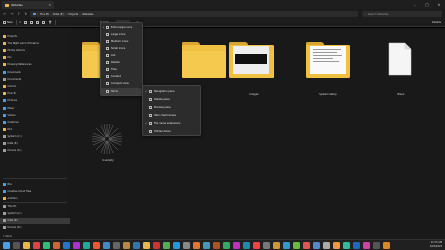  Describe the element at coordinates (26, 14) in the screenshot. I see `refresh-icon: ↻` at that location.